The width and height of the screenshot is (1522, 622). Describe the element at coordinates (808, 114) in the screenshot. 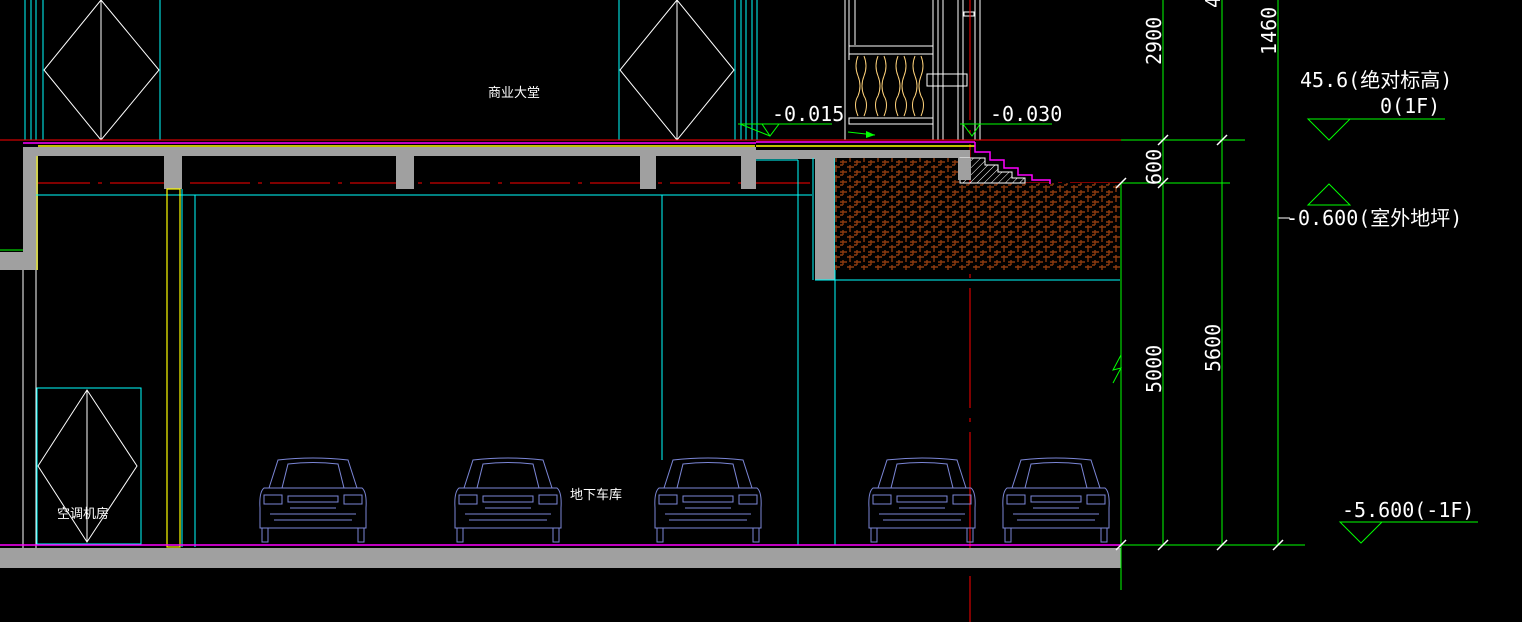

I see `level-minus-0015: -0.015` at that location.